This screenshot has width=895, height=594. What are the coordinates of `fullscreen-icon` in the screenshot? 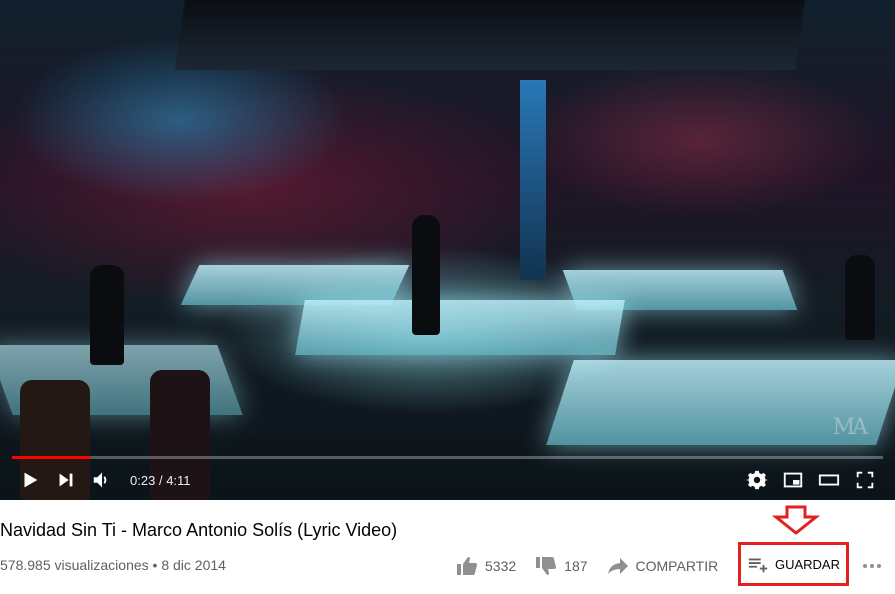 It's located at (865, 480).